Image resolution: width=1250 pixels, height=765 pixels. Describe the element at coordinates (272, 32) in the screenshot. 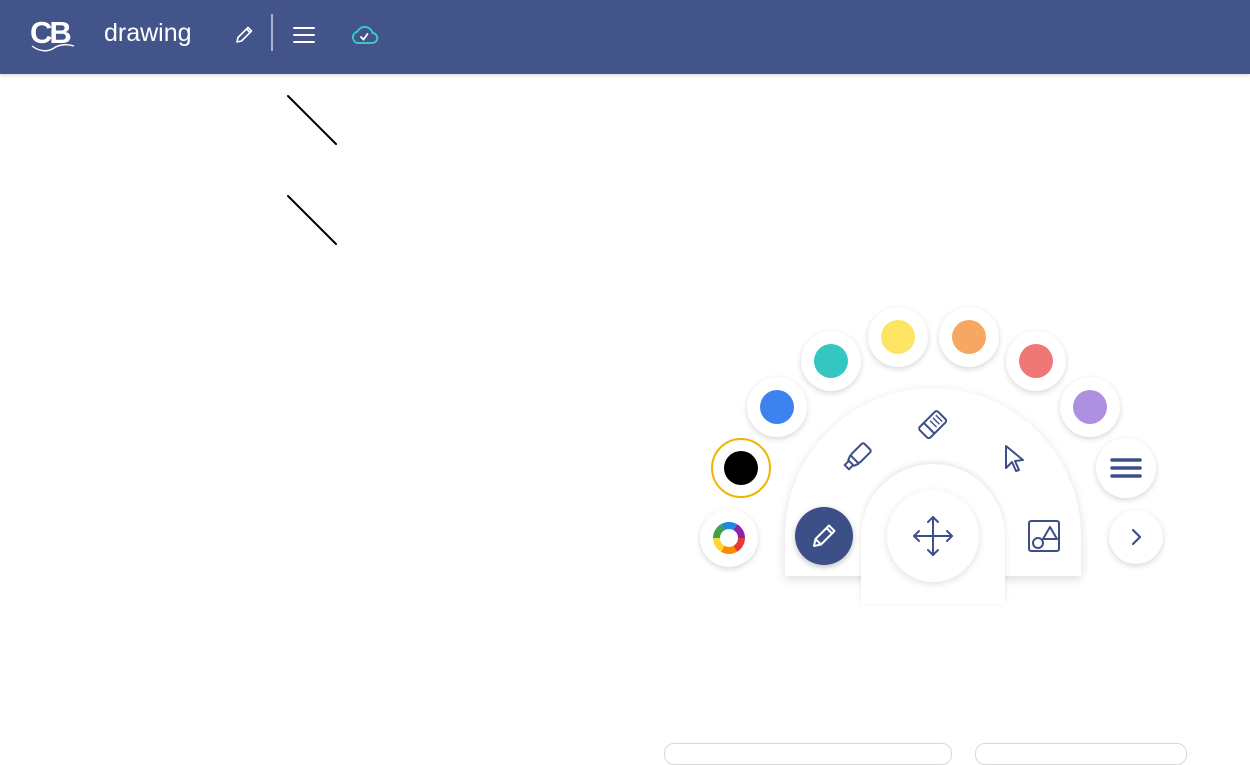

I see `header-divider` at that location.